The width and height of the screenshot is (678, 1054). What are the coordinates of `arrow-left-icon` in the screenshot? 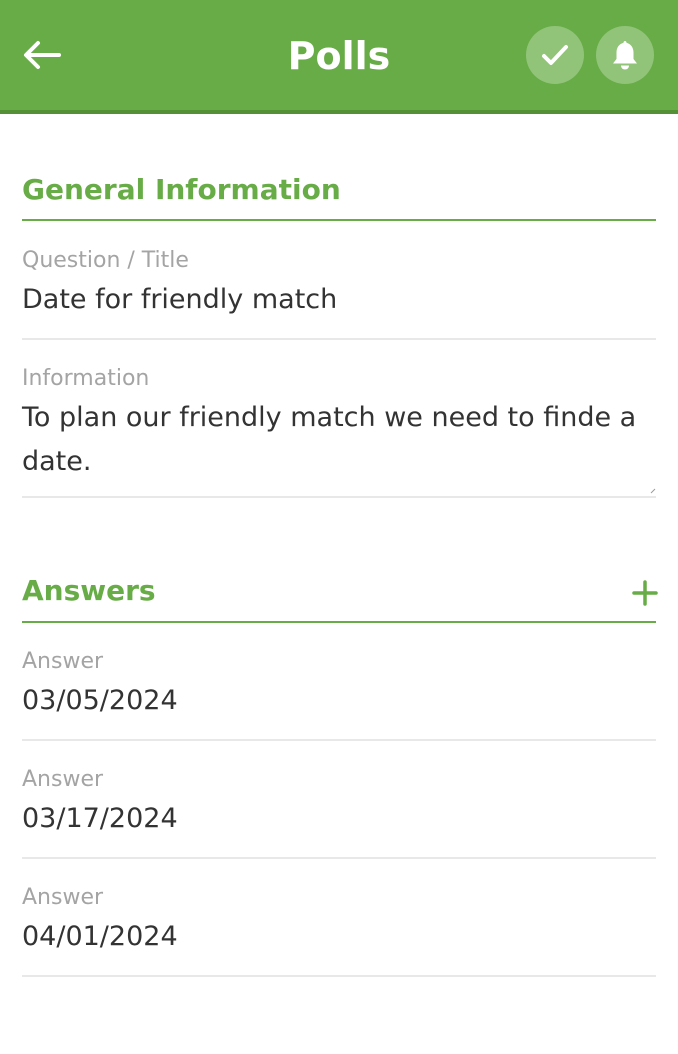 It's located at (42, 55).